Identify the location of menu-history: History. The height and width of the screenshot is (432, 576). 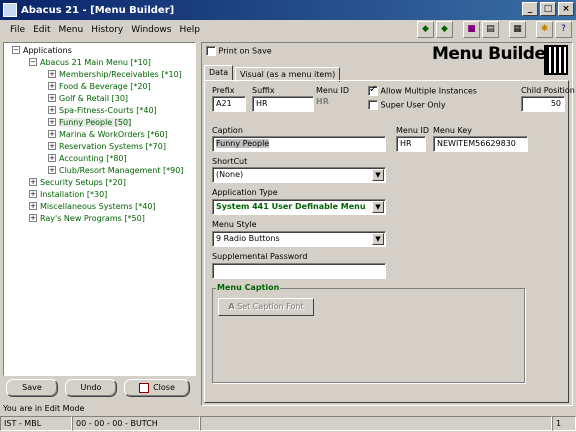
(107, 30).